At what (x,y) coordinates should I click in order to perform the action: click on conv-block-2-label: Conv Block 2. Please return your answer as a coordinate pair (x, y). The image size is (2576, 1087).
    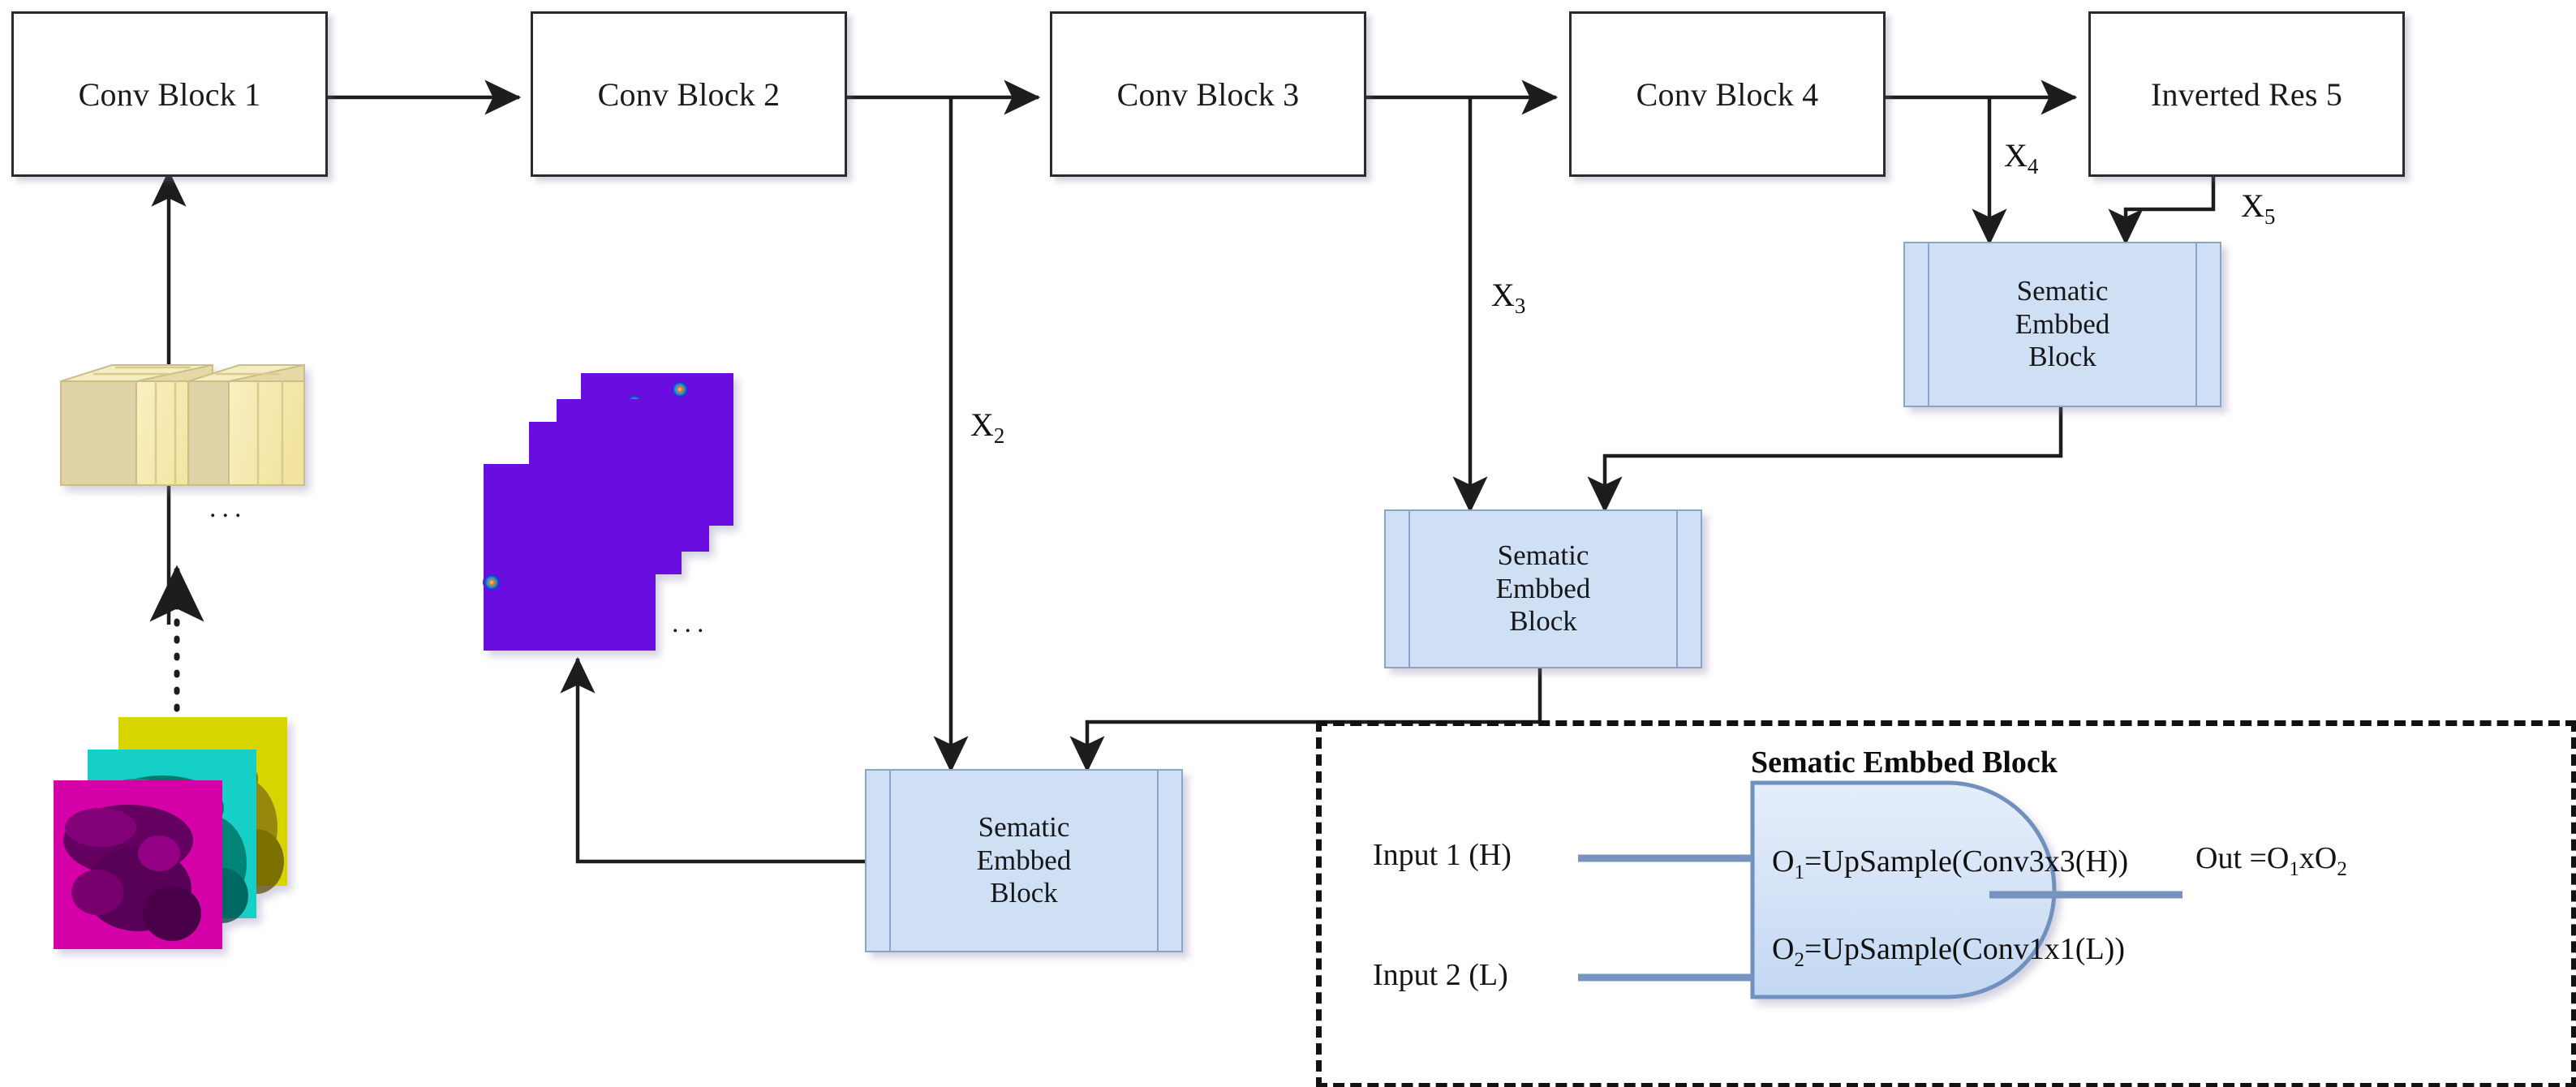
    Looking at the image, I should click on (689, 94).